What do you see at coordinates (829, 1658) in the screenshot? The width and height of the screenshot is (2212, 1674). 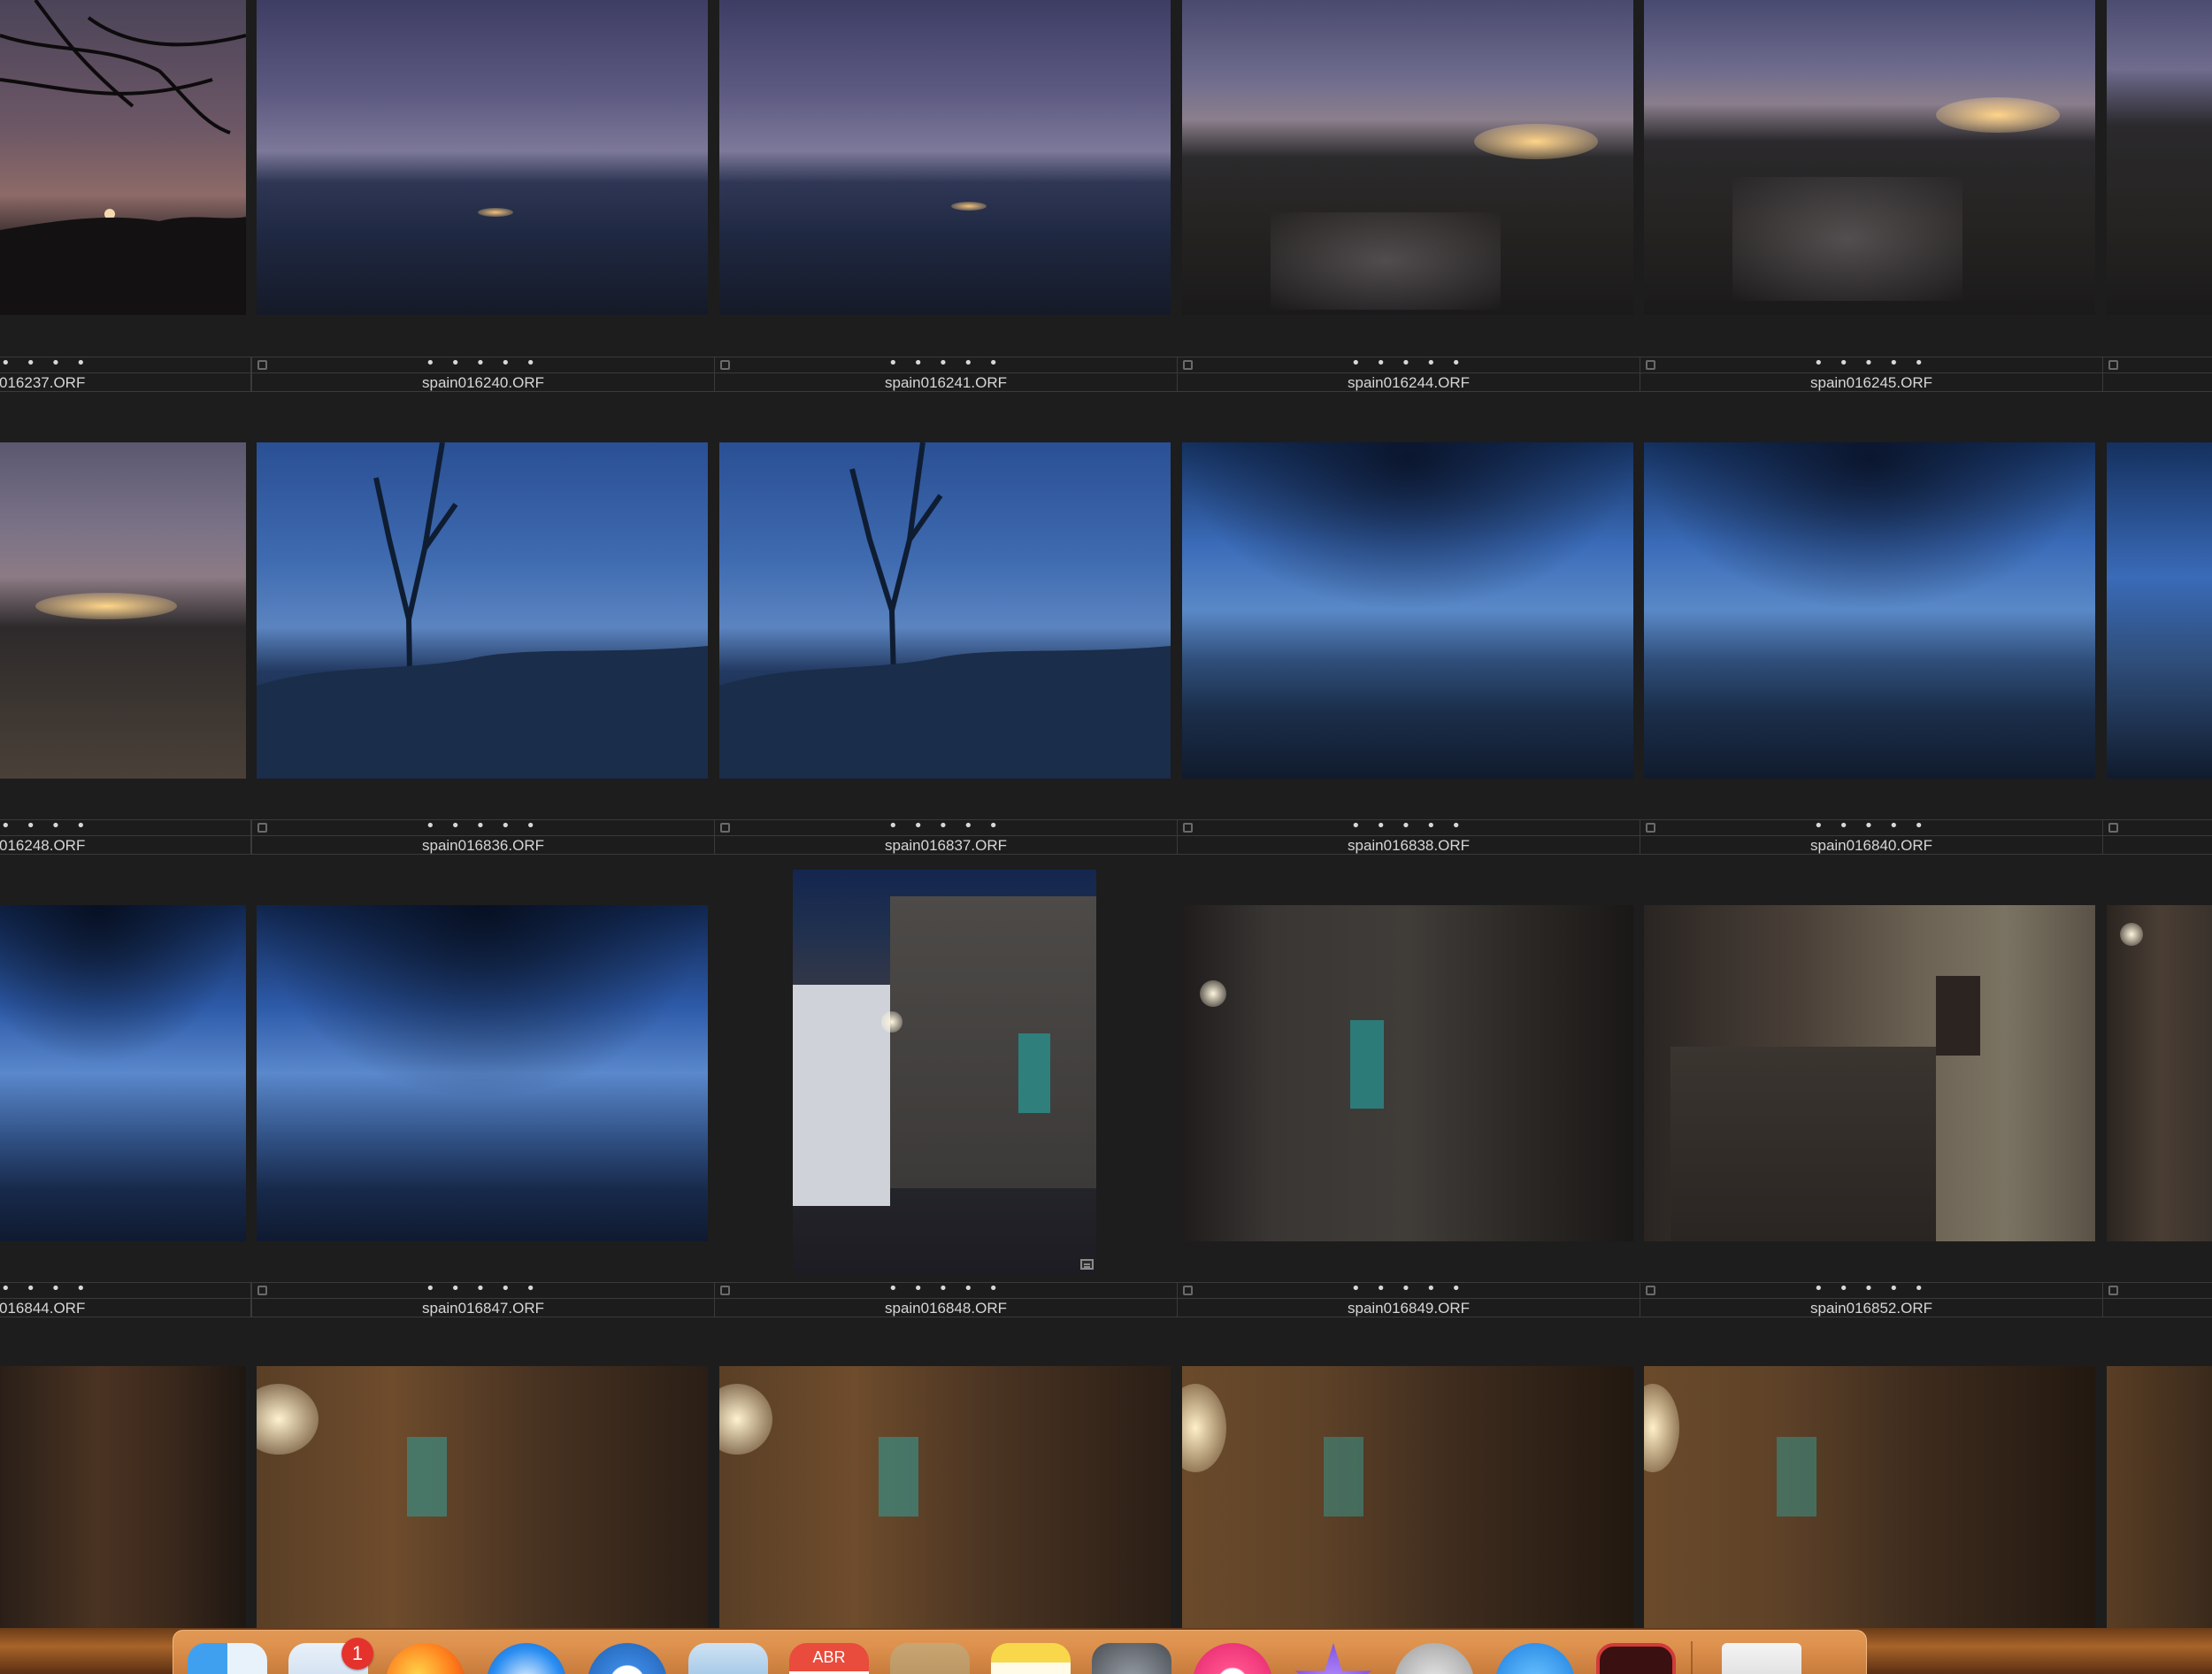 I see `calendar-icon: ABR` at bounding box center [829, 1658].